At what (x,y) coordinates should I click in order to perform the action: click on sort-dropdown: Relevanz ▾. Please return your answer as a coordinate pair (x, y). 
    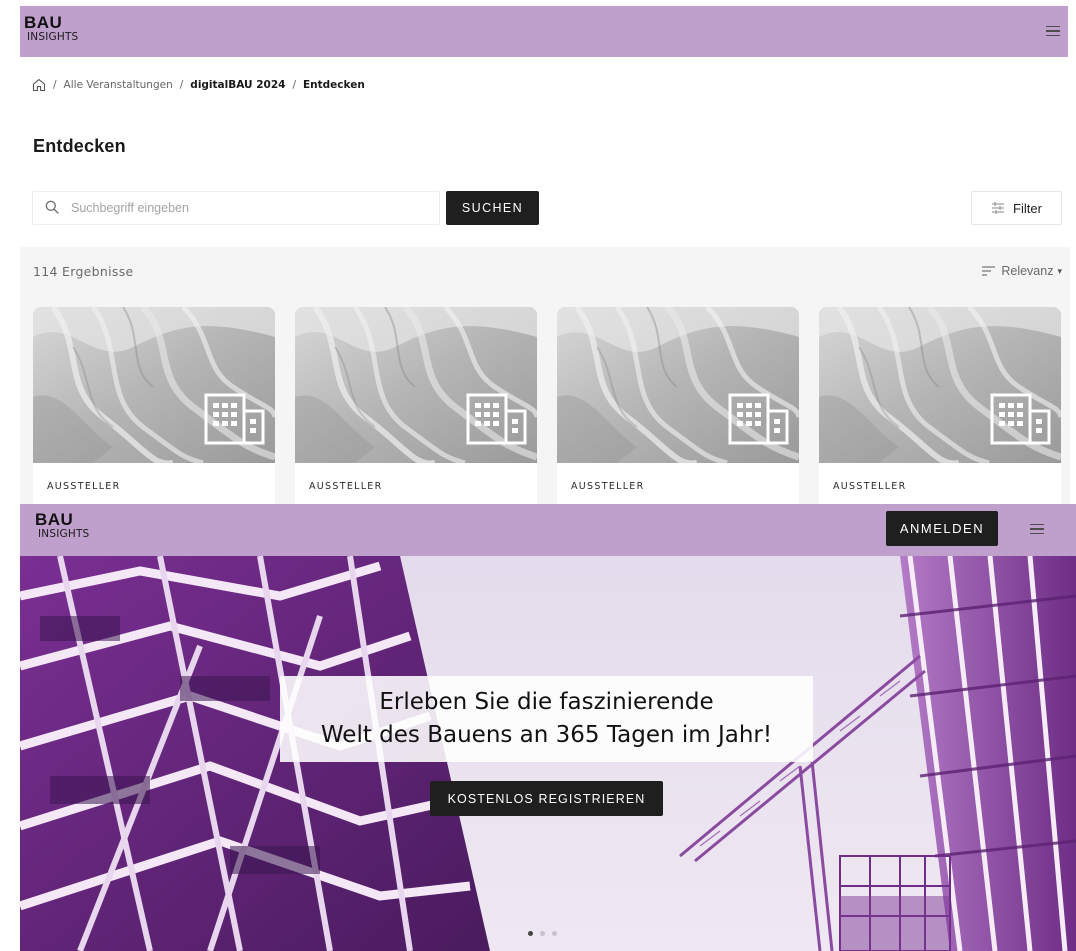
    Looking at the image, I should click on (1022, 271).